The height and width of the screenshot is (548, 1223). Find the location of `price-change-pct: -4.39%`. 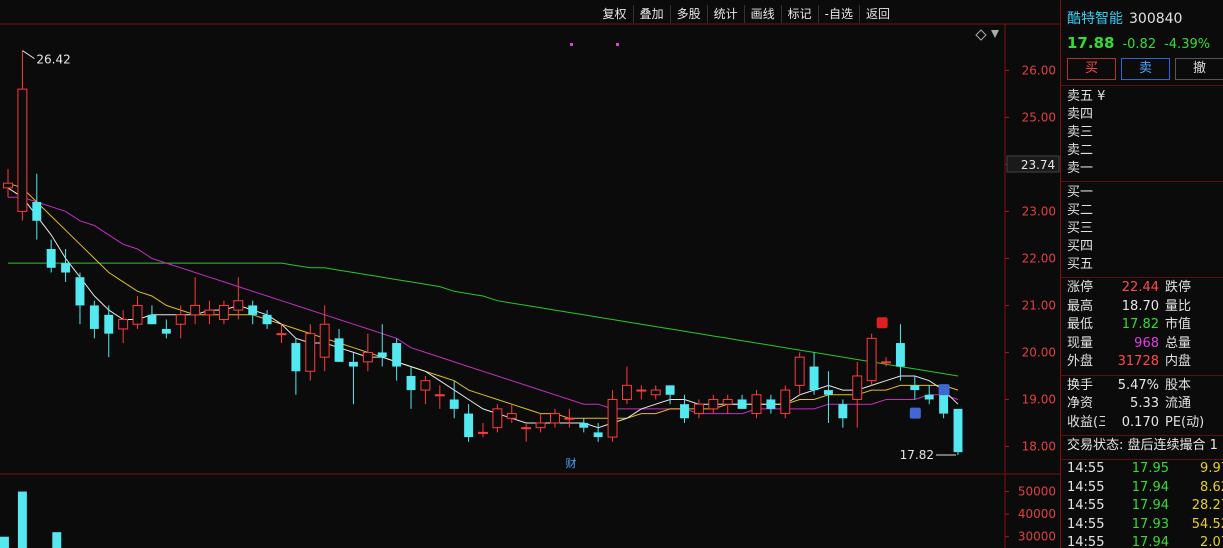

price-change-pct: -4.39% is located at coordinates (1187, 44).